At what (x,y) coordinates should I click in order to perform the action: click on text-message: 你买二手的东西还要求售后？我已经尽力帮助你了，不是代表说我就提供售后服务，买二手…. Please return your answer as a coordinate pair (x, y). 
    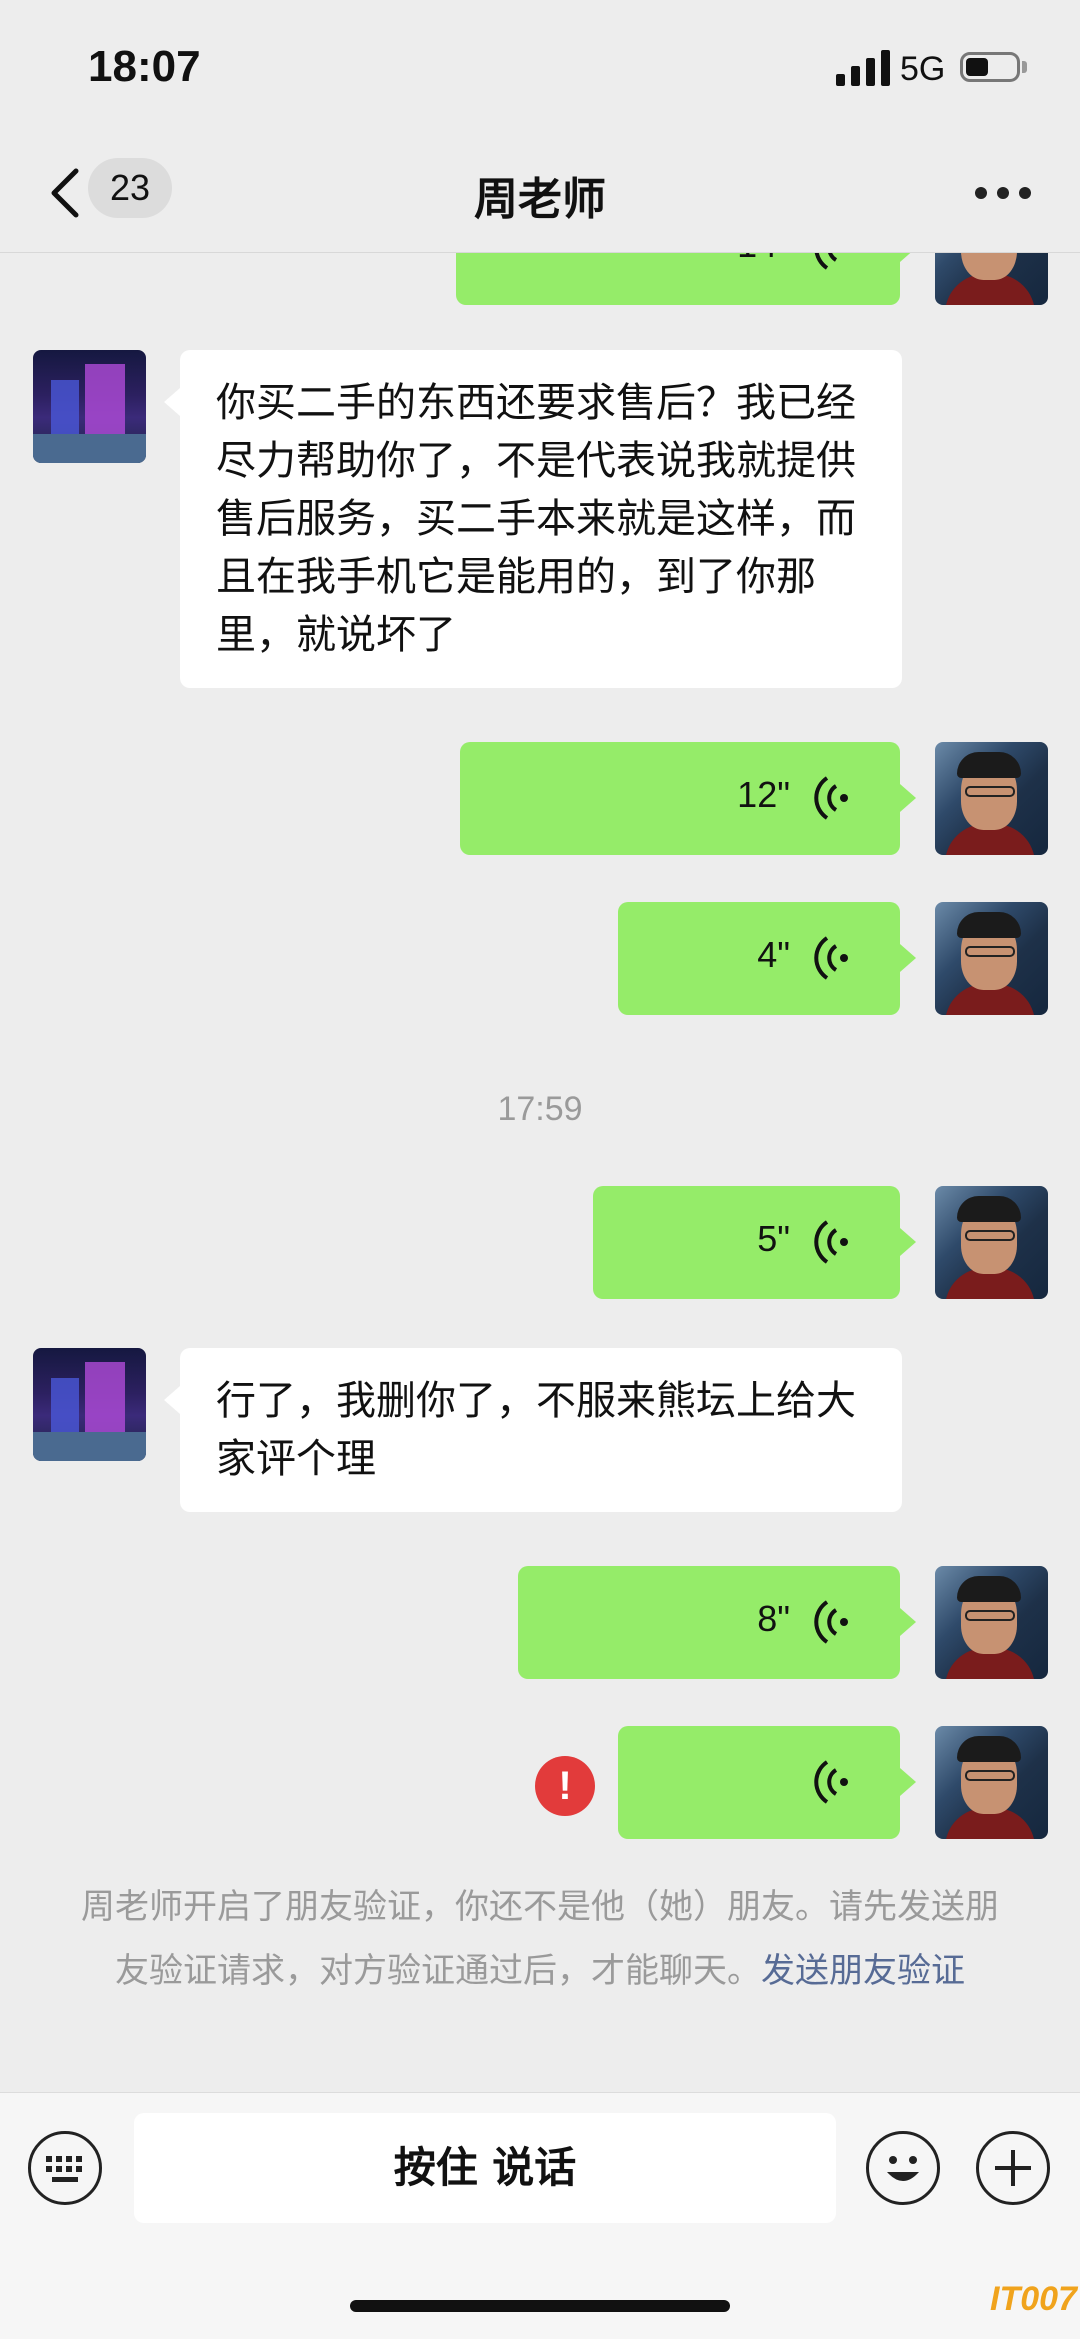
    Looking at the image, I should click on (533, 519).